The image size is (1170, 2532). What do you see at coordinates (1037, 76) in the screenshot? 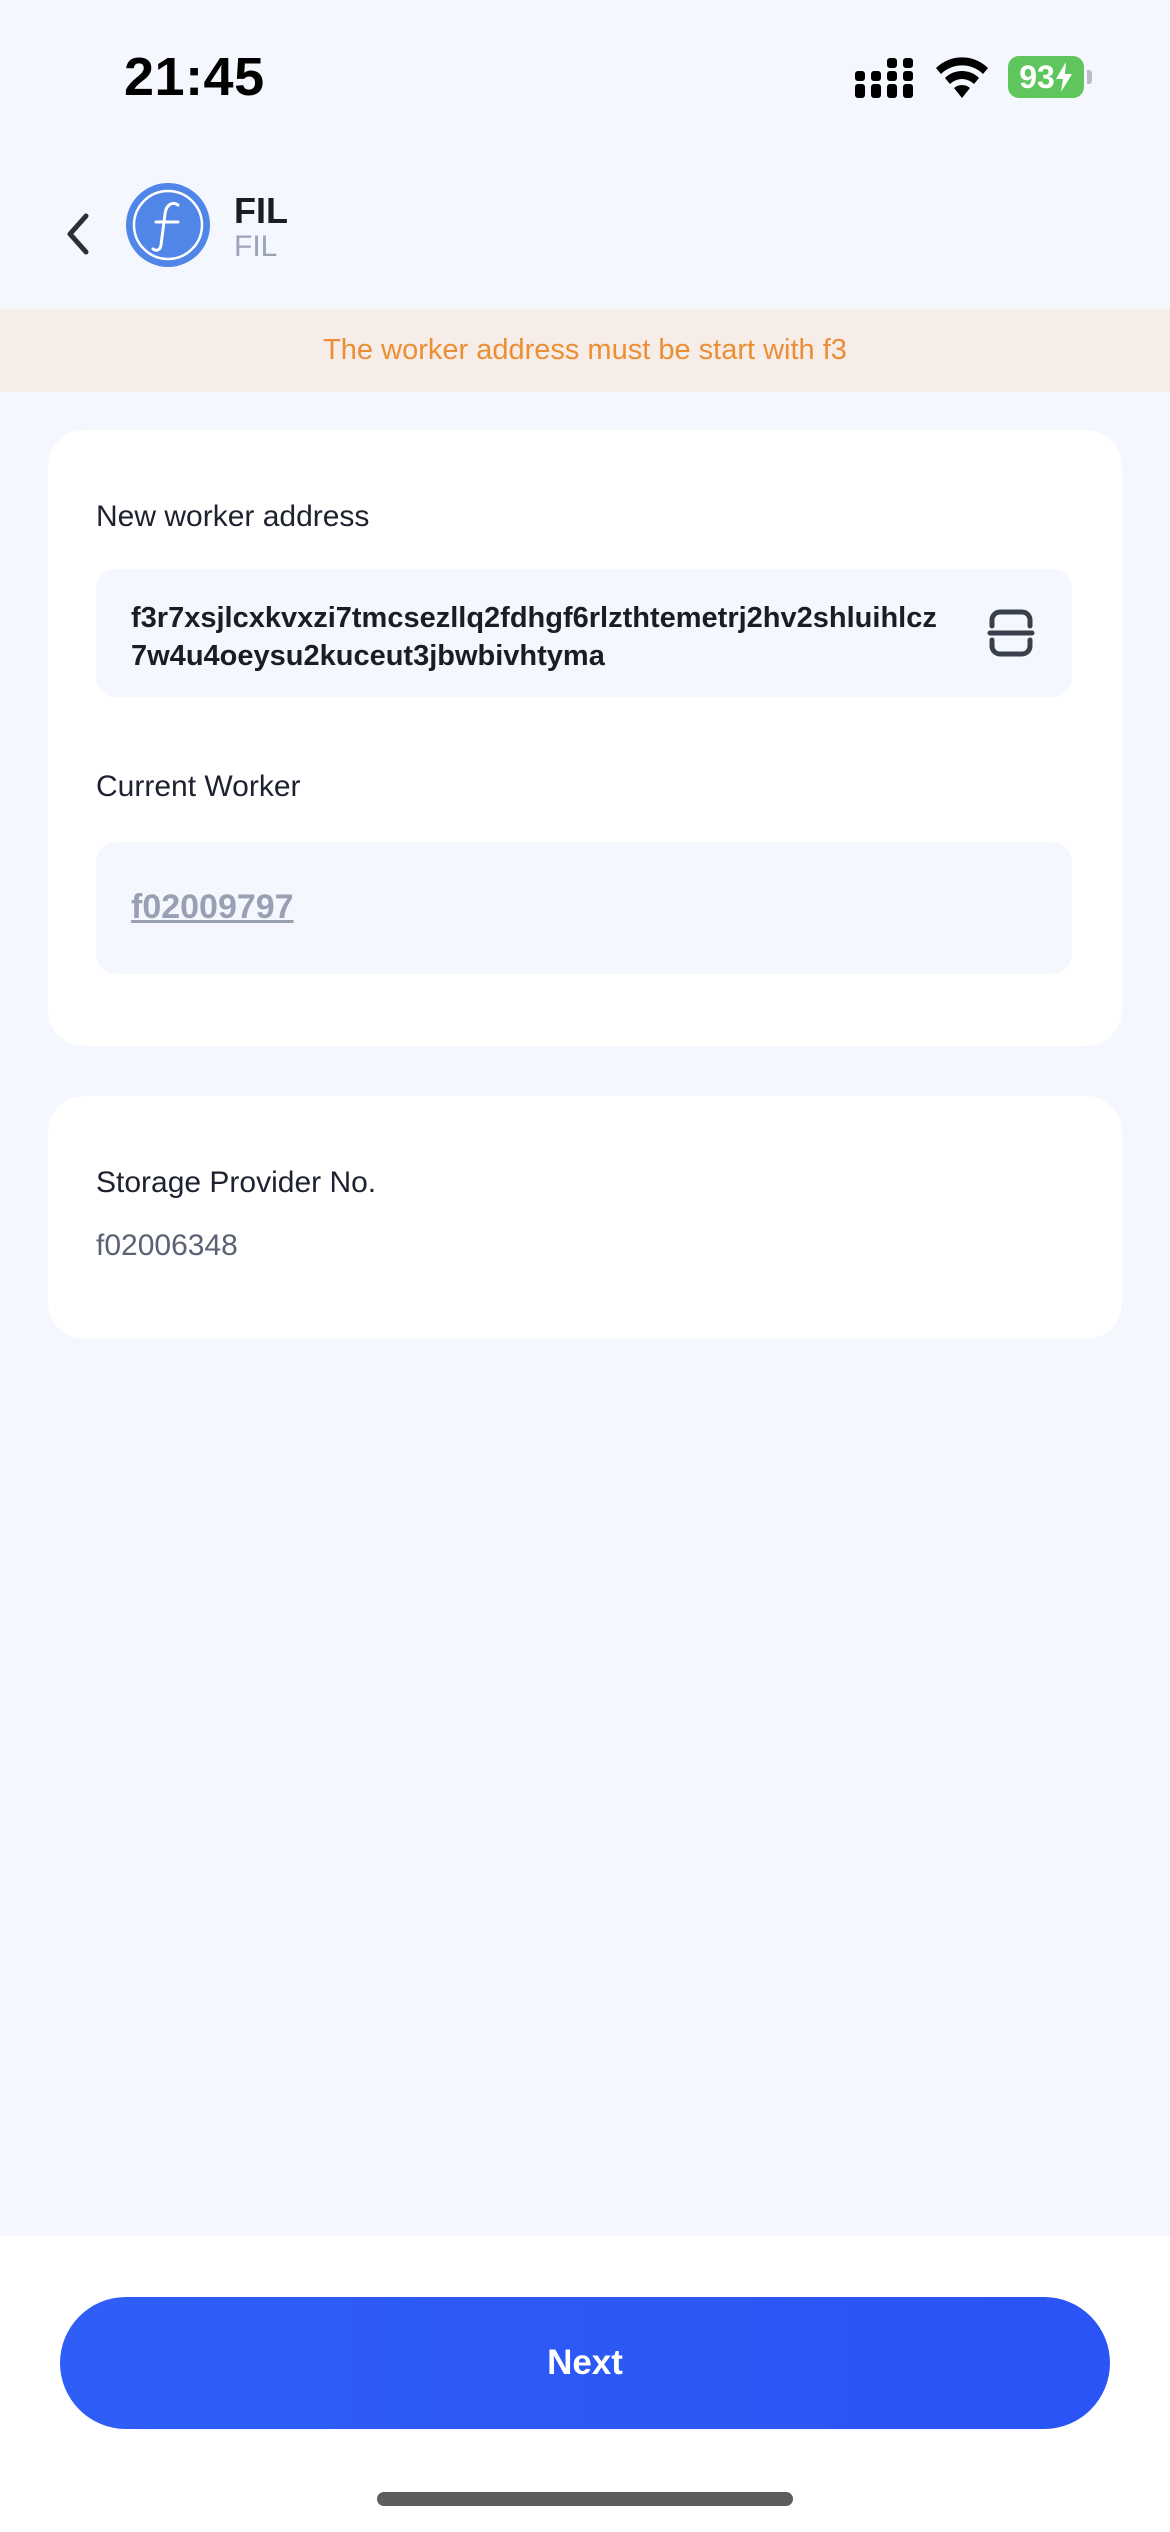
I see `battery-level: 93` at bounding box center [1037, 76].